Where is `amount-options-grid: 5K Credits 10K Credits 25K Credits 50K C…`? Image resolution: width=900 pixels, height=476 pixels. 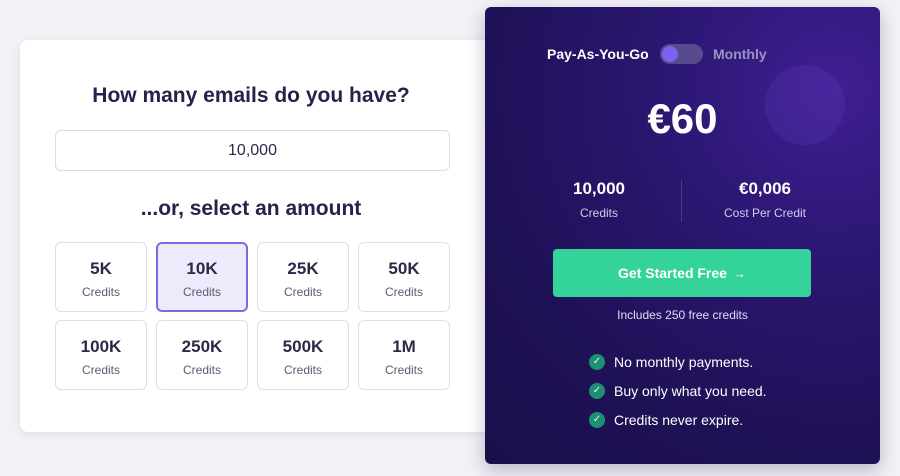 amount-options-grid: 5K Credits 10K Credits 25K Credits 50K C… is located at coordinates (252, 316).